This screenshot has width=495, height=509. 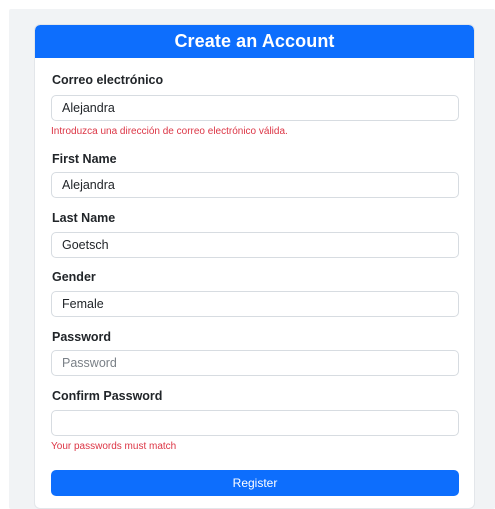 What do you see at coordinates (74, 277) in the screenshot?
I see `gender-label: Gender` at bounding box center [74, 277].